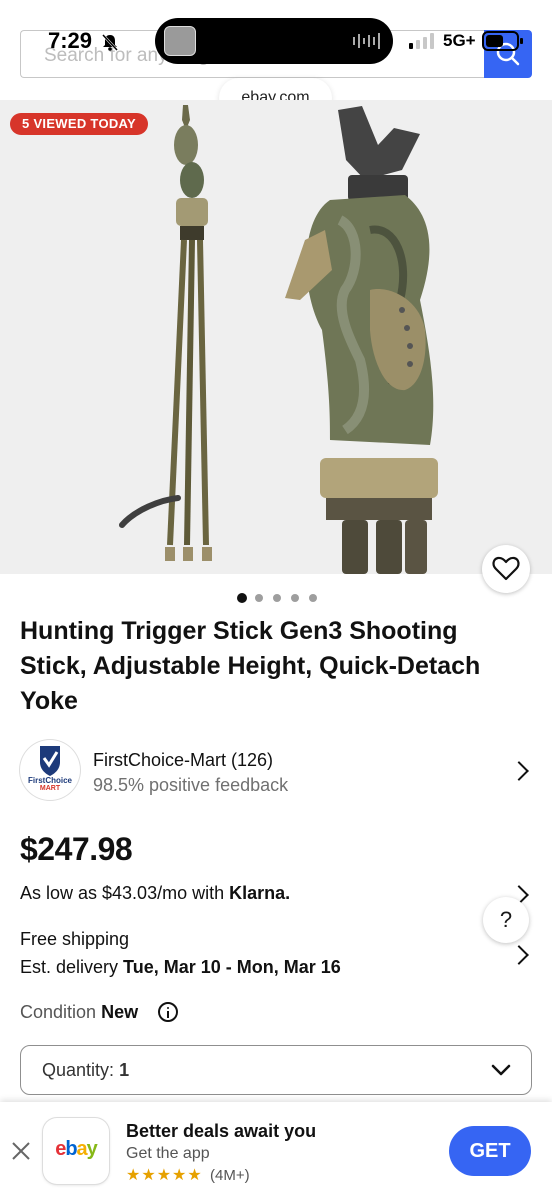  I want to click on quantity-label: Quantity: 1, so click(85, 1070).